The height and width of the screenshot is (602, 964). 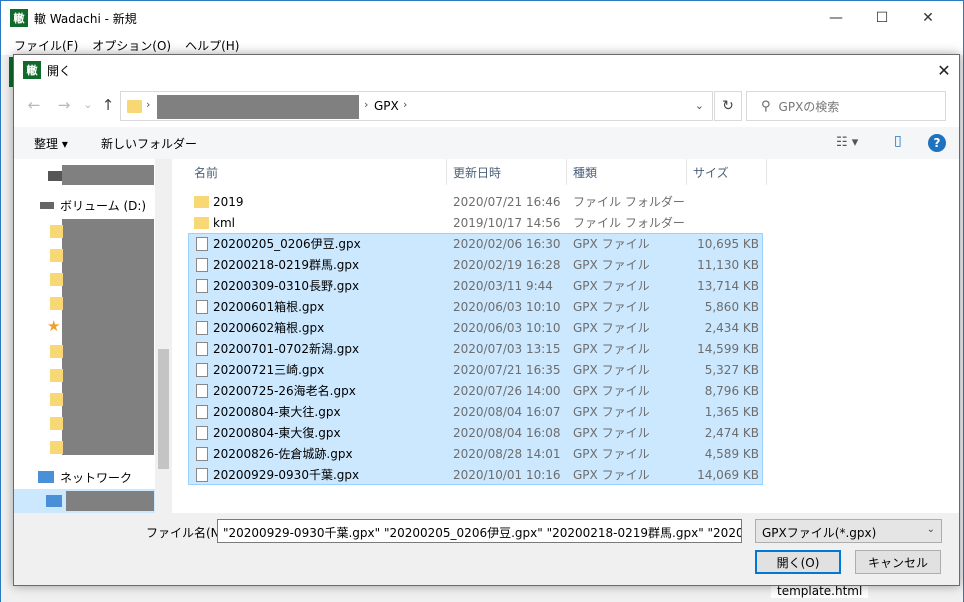 What do you see at coordinates (224, 222) in the screenshot?
I see `file-name: kml` at bounding box center [224, 222].